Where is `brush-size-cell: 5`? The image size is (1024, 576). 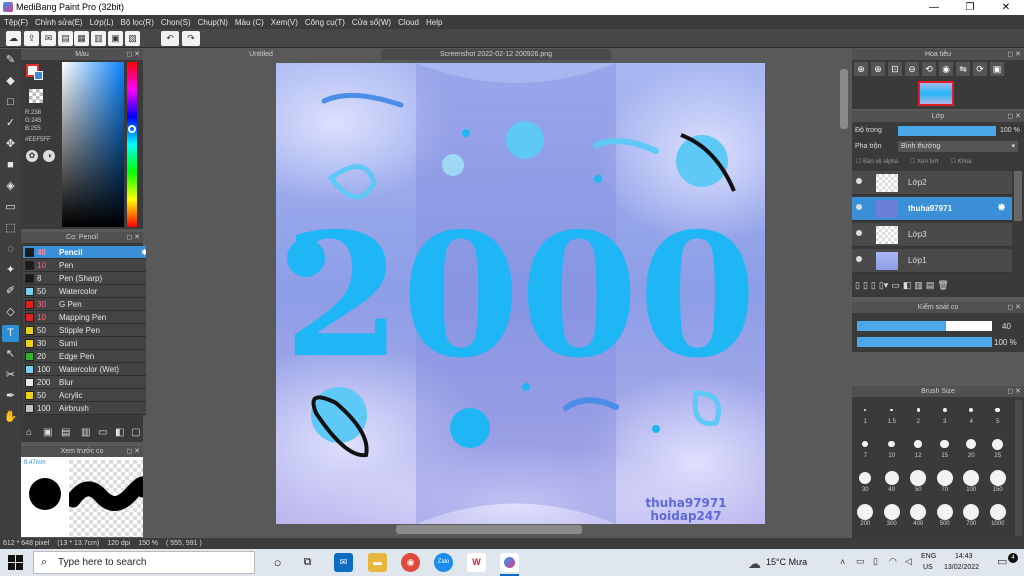
brush-size-cell: 5 is located at coordinates (998, 416).